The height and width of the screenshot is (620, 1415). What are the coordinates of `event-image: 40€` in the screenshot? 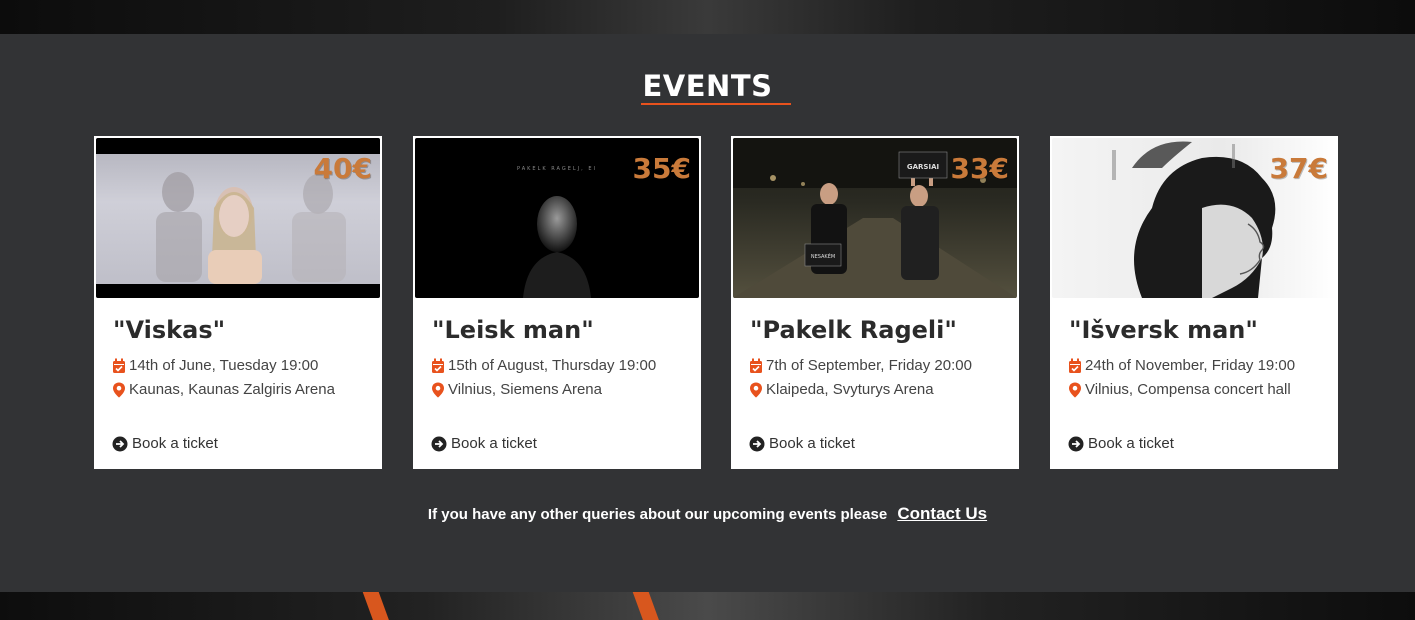 It's located at (238, 218).